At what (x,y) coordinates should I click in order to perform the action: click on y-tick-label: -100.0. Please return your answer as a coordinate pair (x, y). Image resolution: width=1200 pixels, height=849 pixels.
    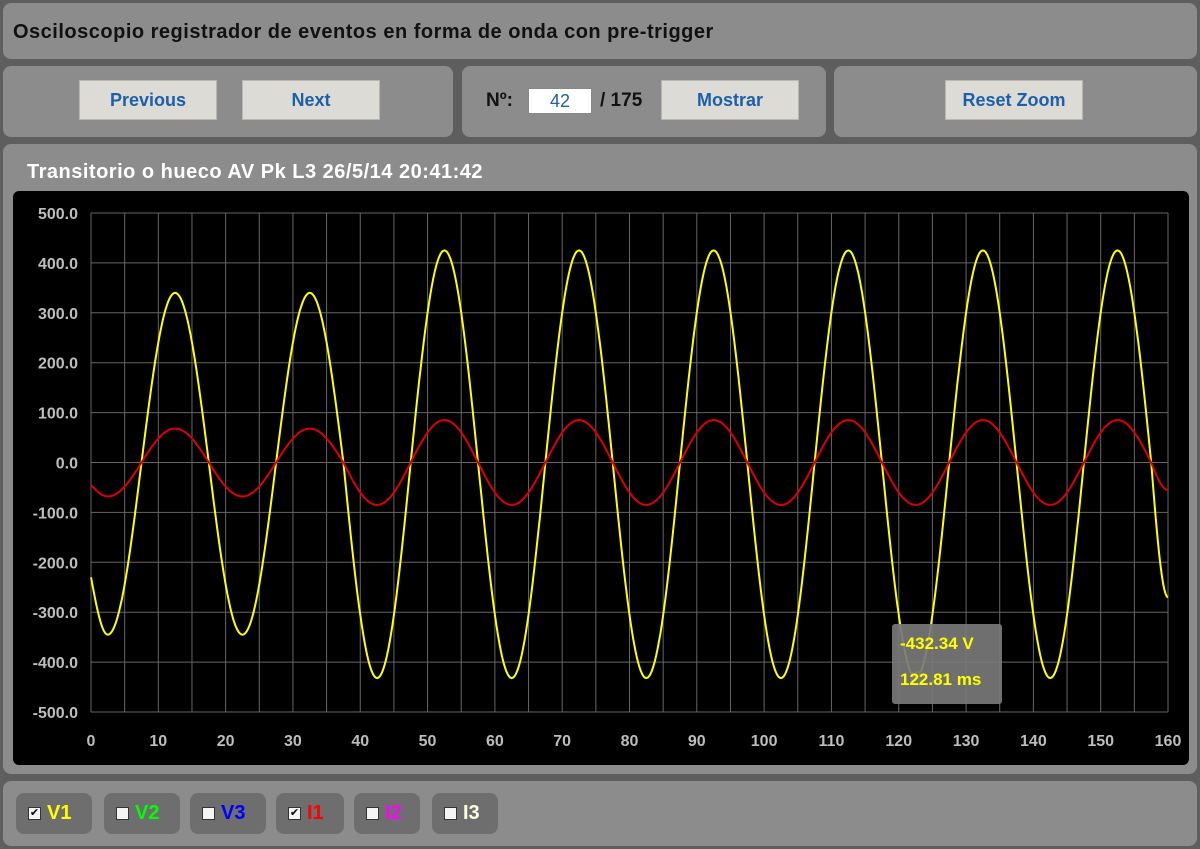
    Looking at the image, I should click on (55, 513).